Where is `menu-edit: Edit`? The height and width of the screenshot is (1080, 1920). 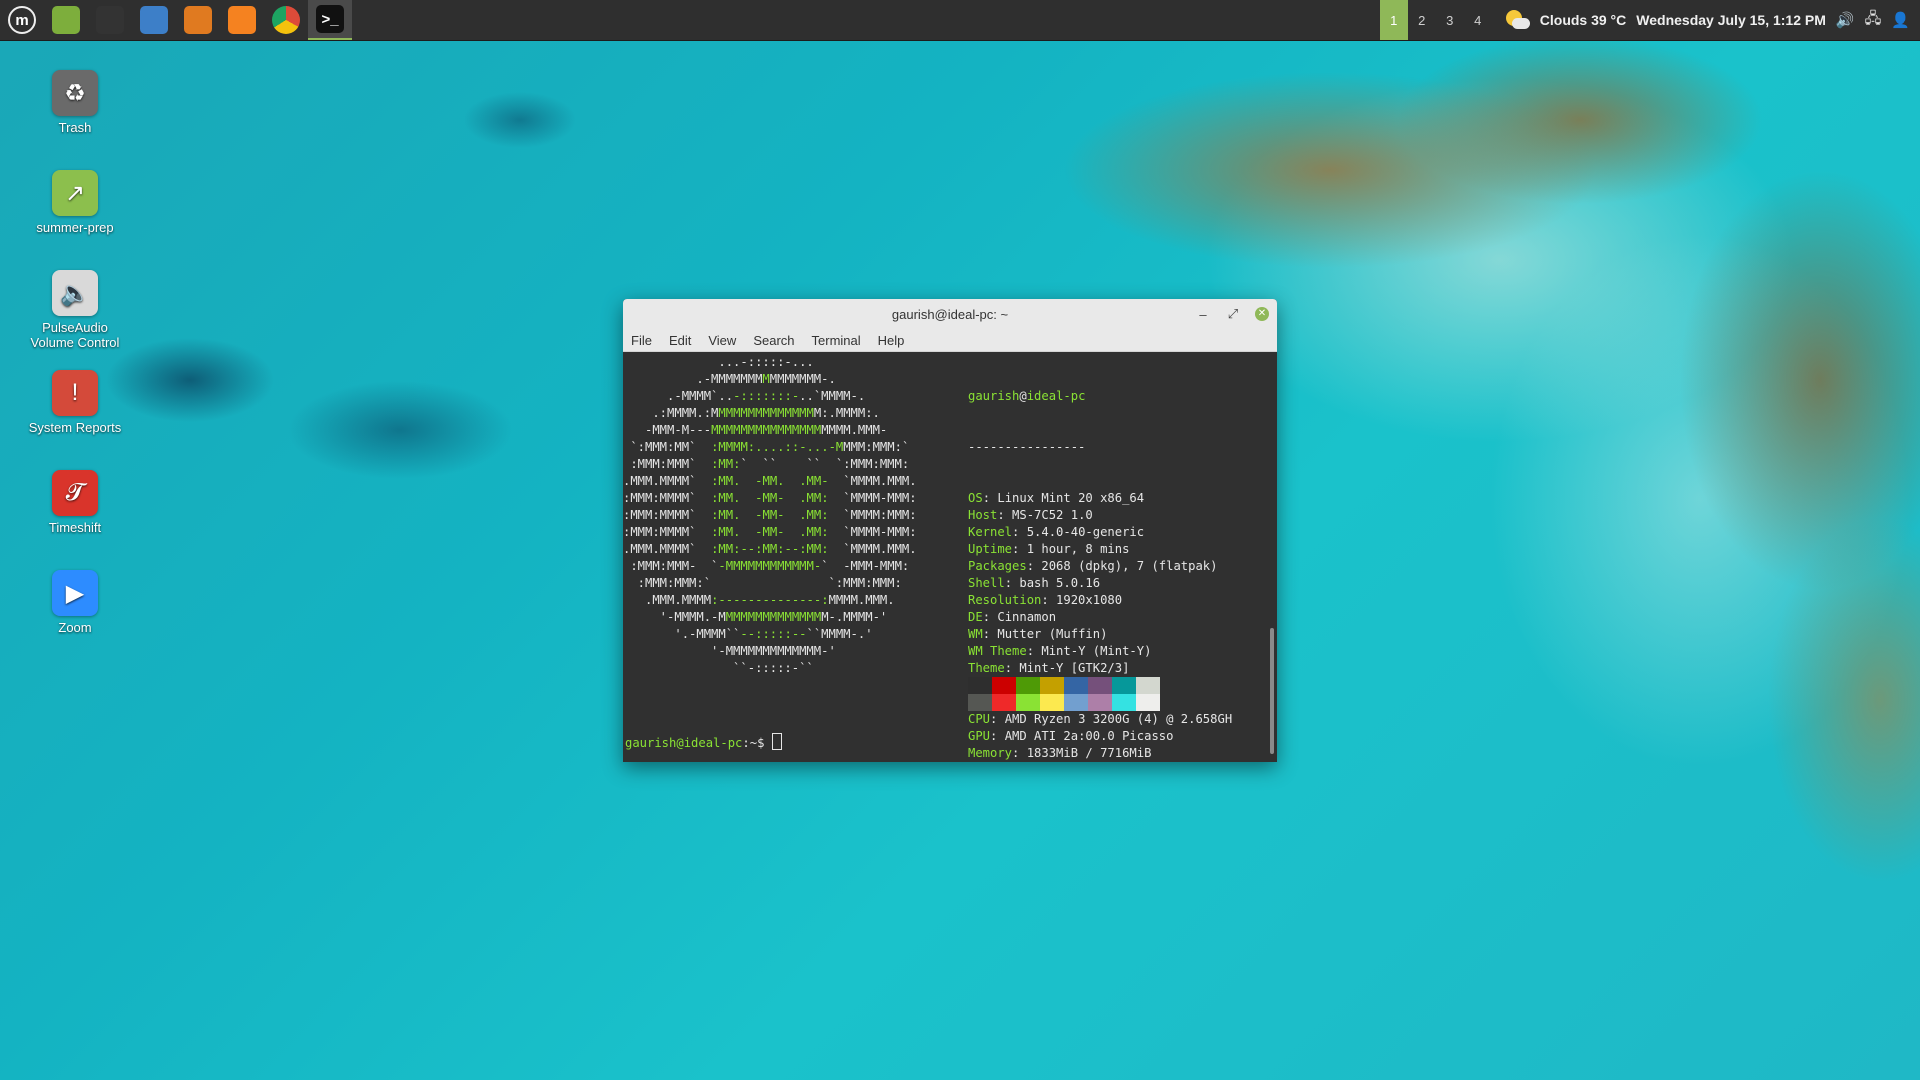 menu-edit: Edit is located at coordinates (680, 340).